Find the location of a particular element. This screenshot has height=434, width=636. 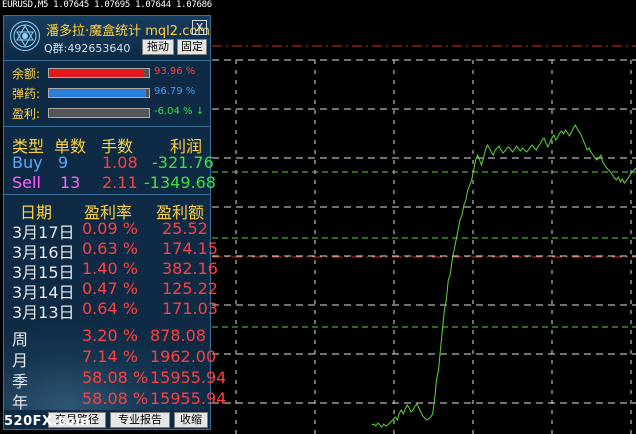

panel-header: 潘多拉·魔盒统计 mql2.com X Q群:492653640 拖动 固定 is located at coordinates (107, 38).